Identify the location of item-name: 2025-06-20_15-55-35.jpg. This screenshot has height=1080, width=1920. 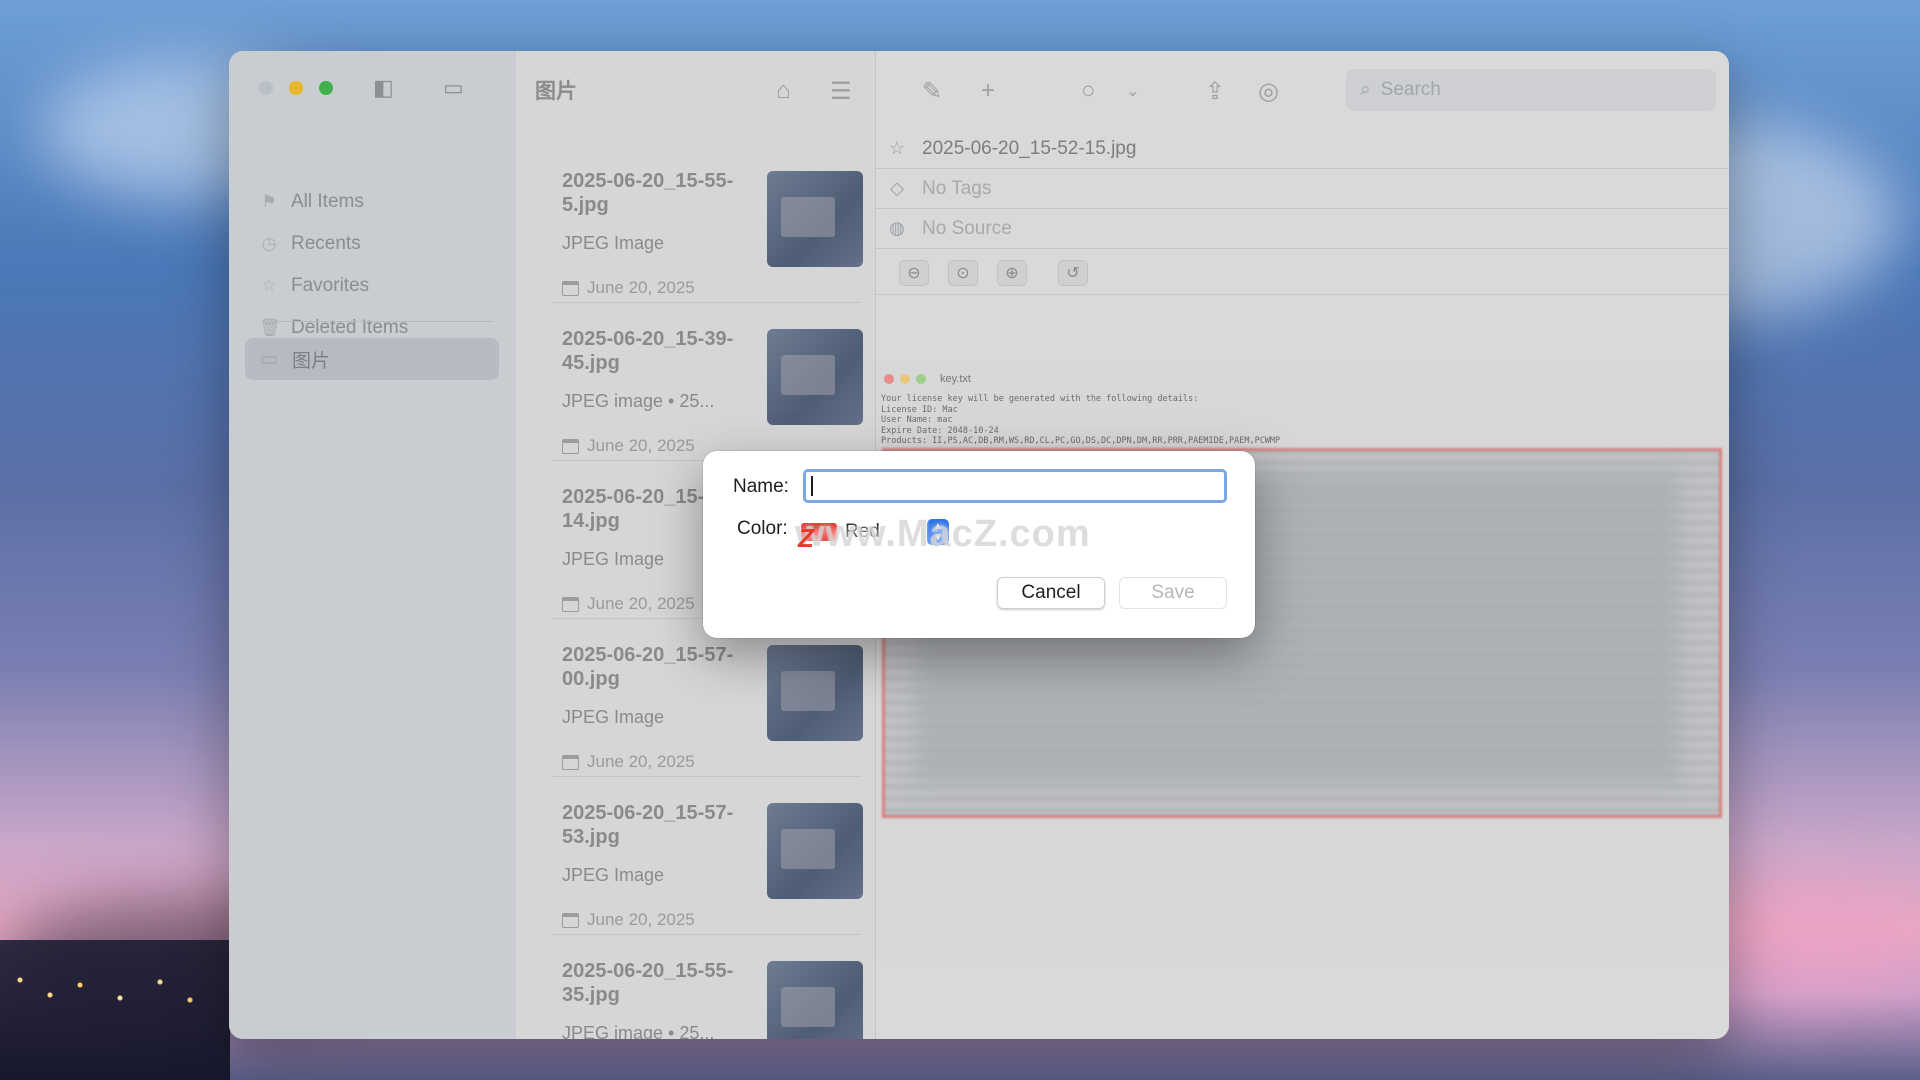
(648, 983).